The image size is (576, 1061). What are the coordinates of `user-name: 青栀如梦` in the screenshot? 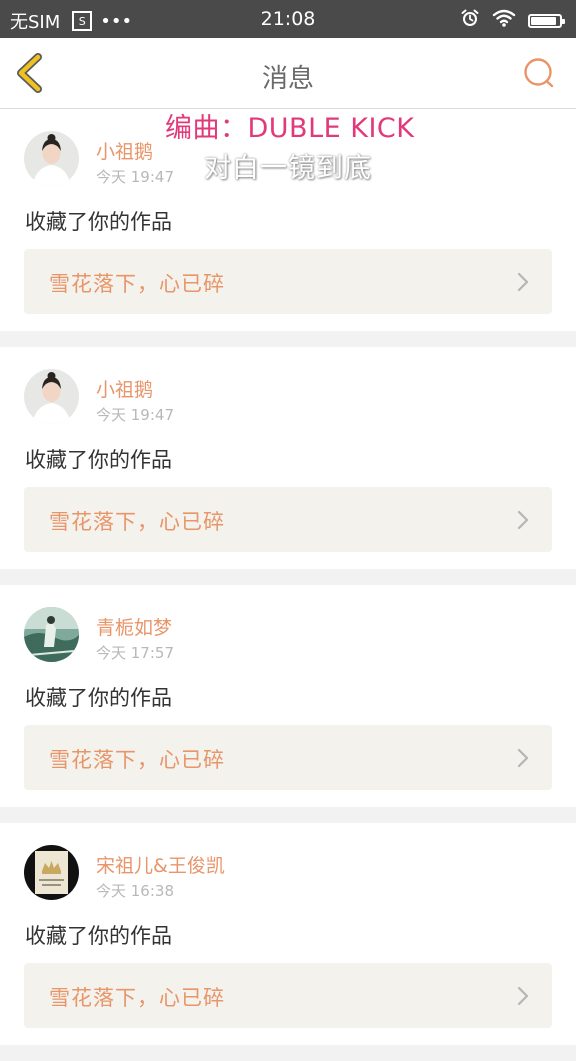 It's located at (134, 626).